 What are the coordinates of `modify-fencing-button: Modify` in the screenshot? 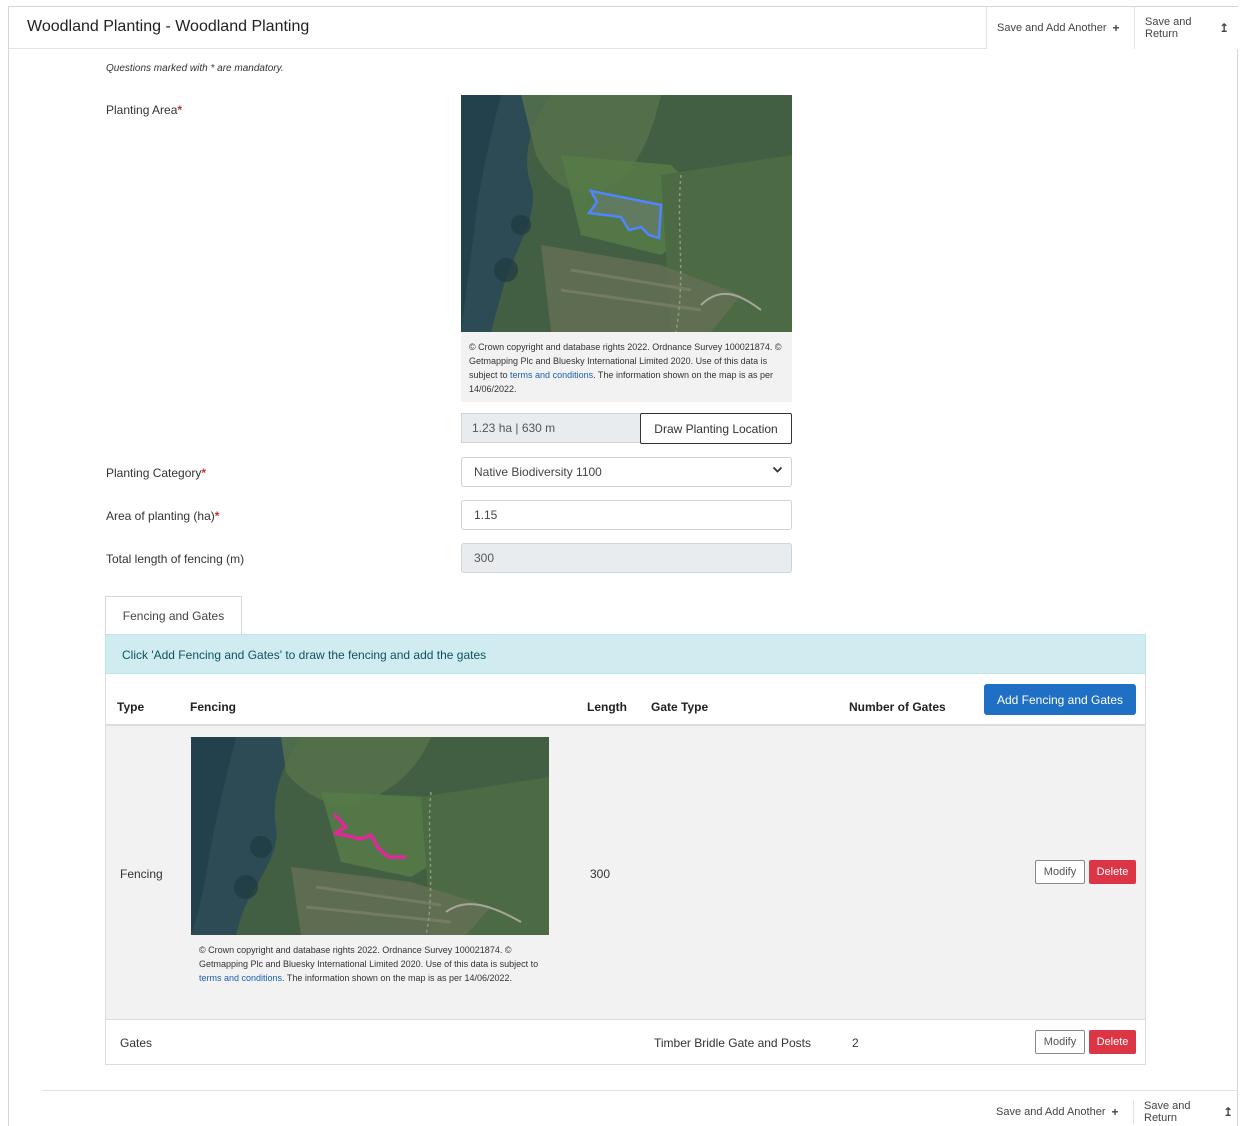 It's located at (1060, 872).